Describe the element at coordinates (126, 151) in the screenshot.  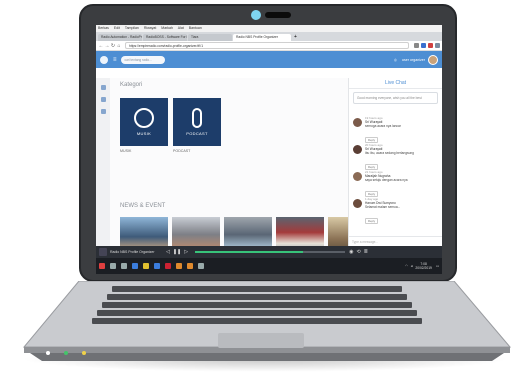
I see `tile-label: MUSIK` at that location.